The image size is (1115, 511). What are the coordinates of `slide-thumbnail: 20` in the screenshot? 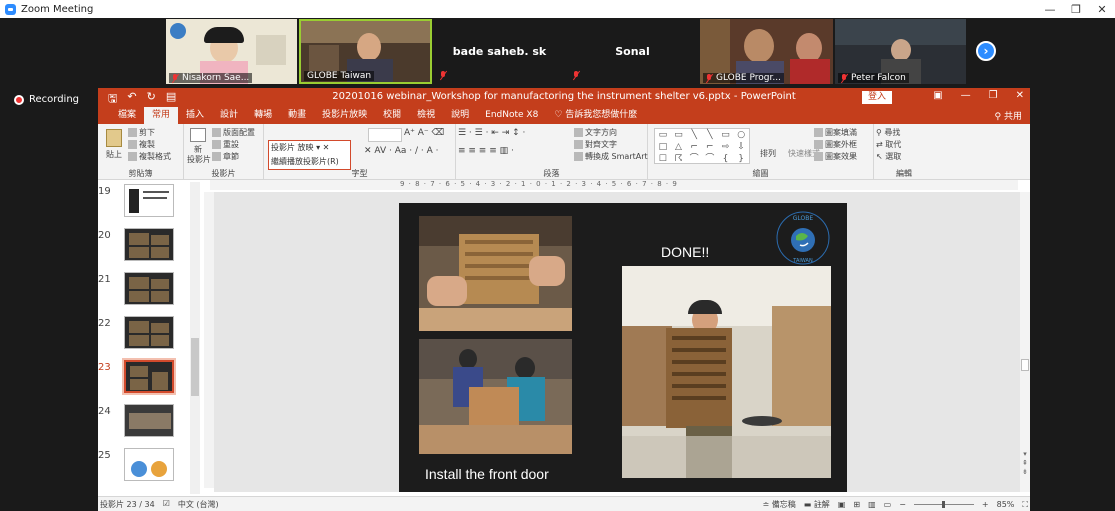 It's located at (144, 248).